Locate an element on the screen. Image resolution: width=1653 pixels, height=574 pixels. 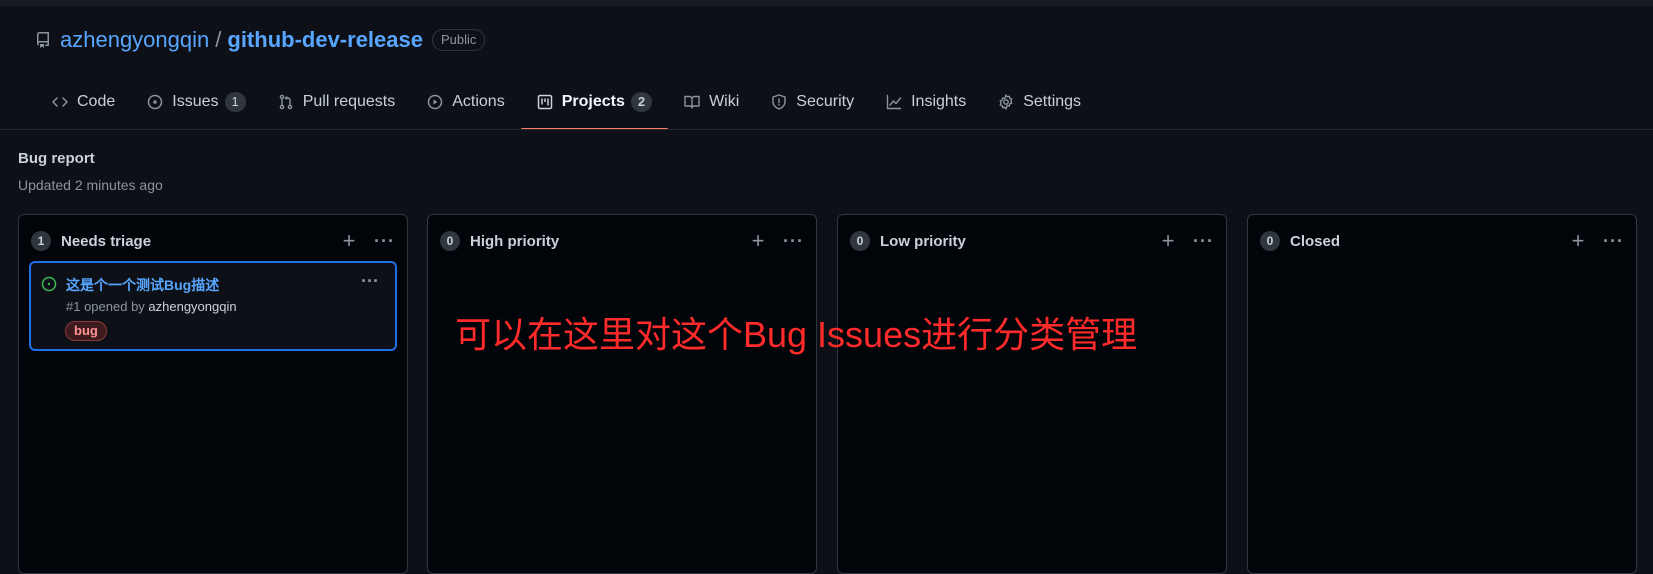
tab-security: Security is located at coordinates (812, 102).